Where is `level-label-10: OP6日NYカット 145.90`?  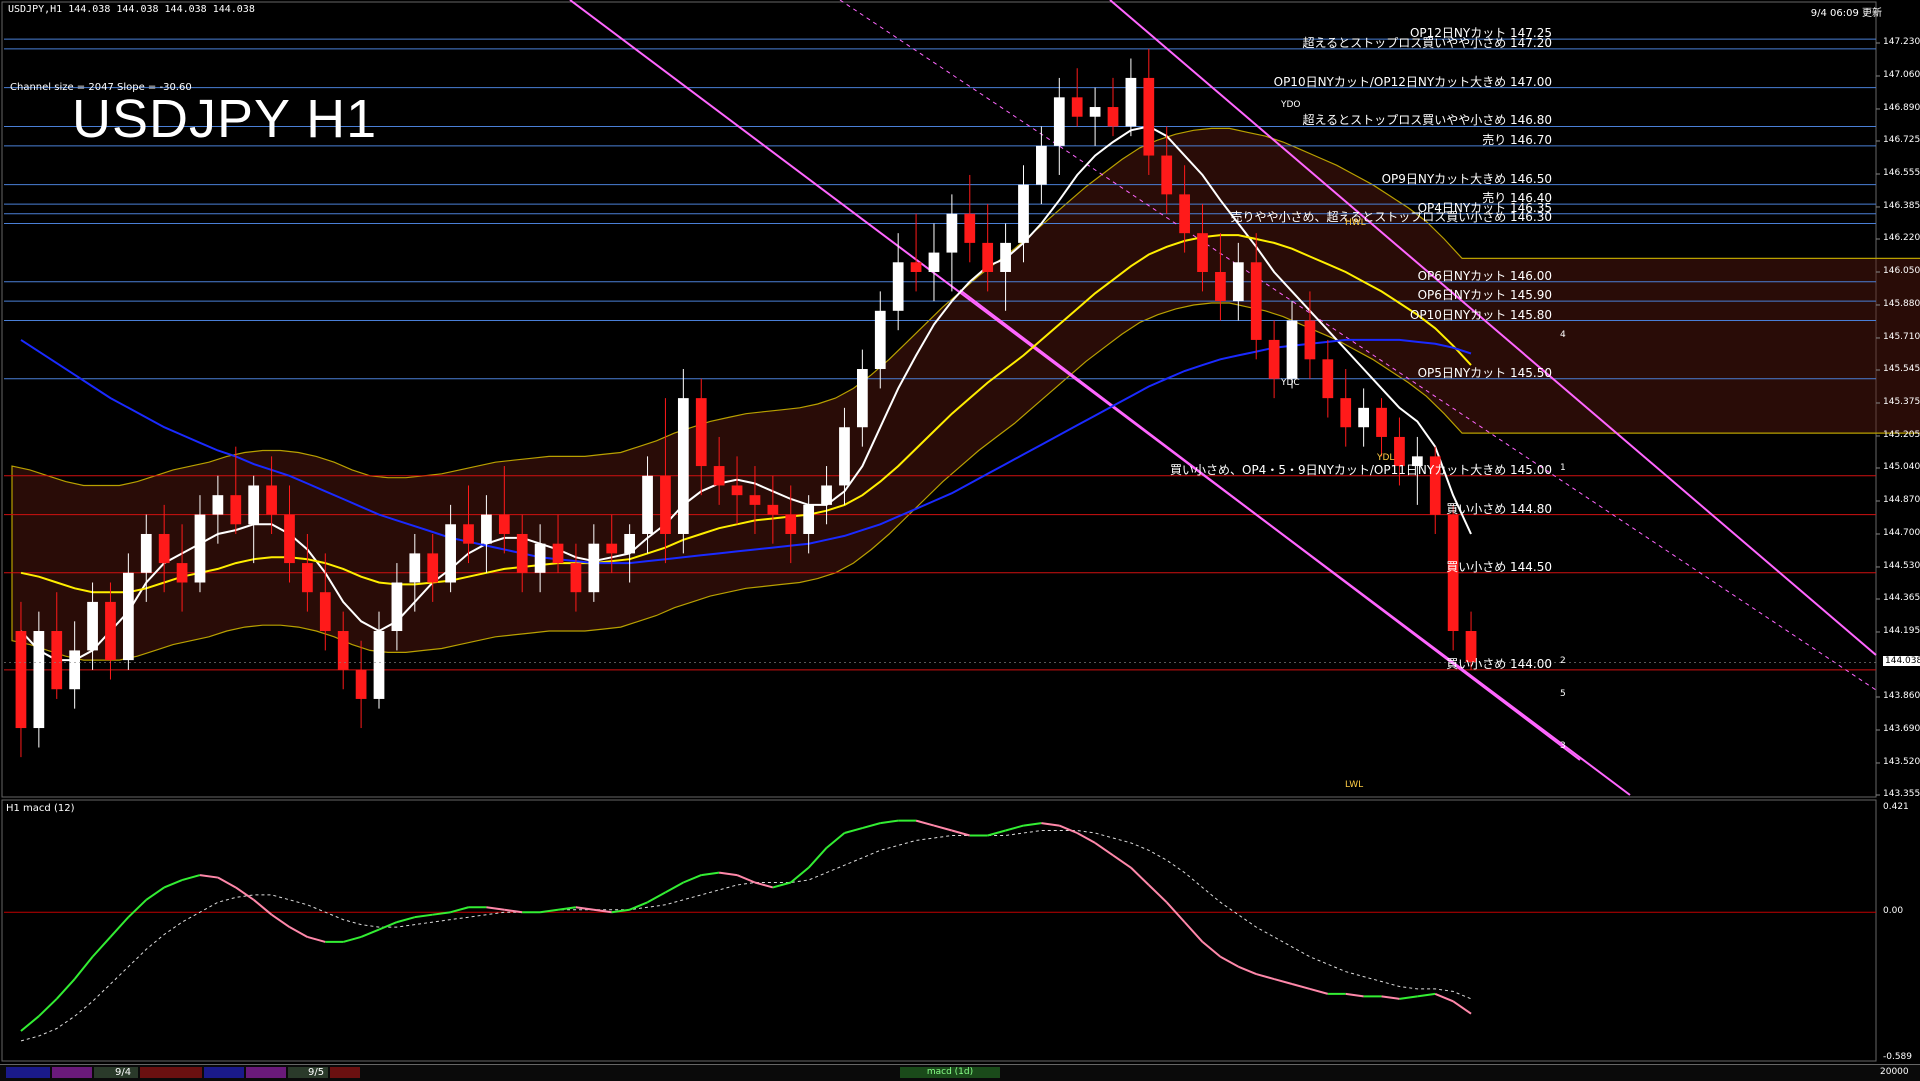 level-label-10: OP6日NYカット 145.90 is located at coordinates (1484, 295).